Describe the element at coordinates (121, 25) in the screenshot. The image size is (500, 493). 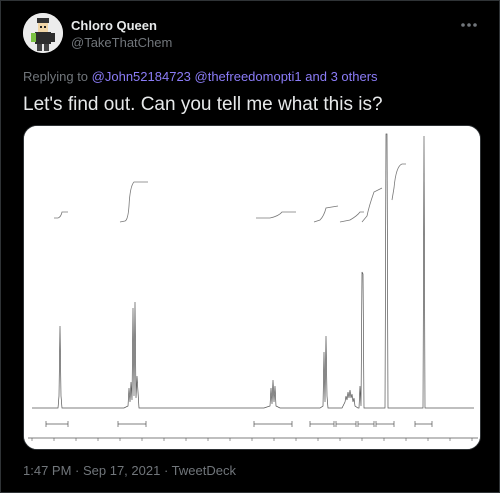
I see `author-display-name: Chloro Queen` at that location.